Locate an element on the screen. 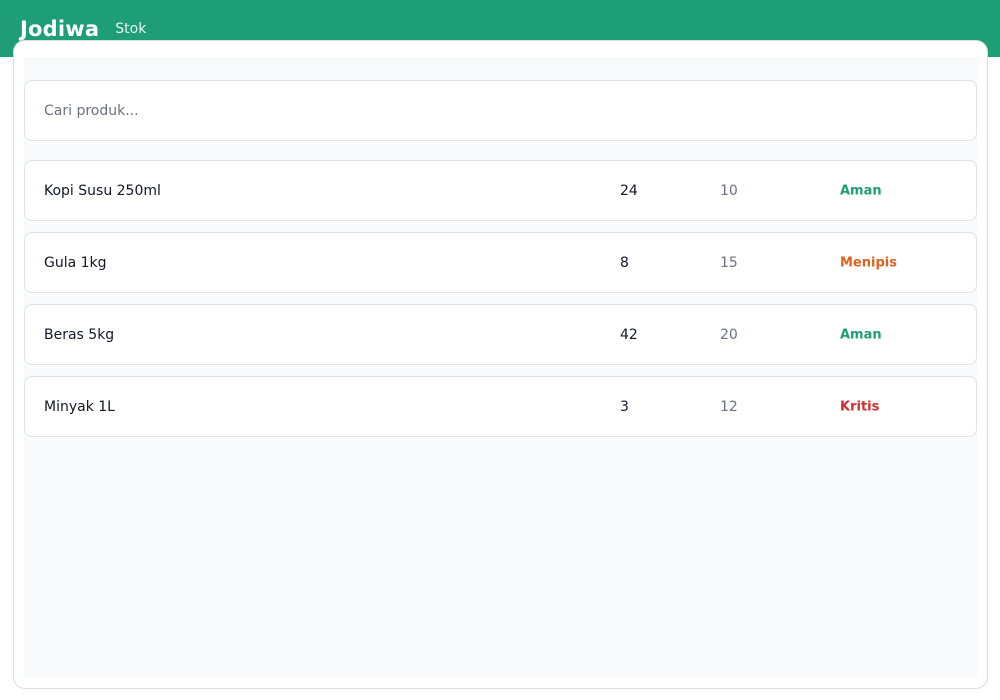  product-stock: 3 is located at coordinates (624, 406).